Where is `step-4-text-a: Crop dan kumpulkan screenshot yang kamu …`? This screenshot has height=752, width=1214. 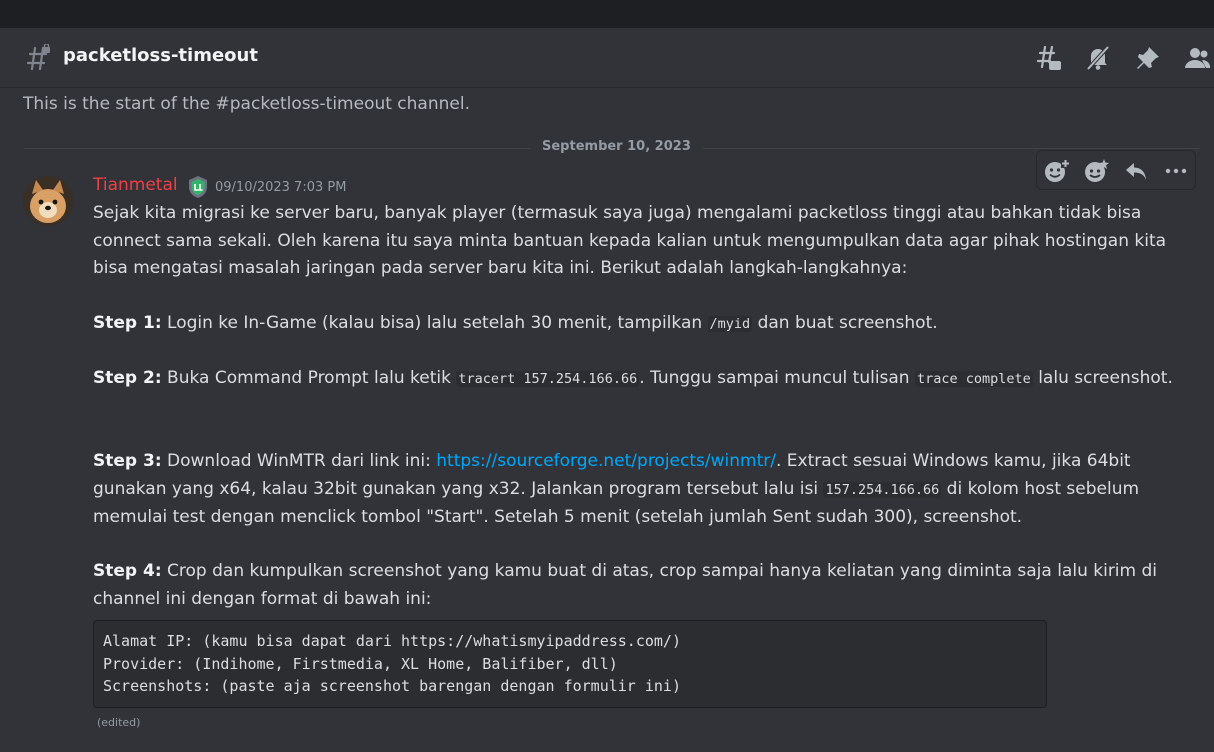
step-4-text-a: Crop dan kumpulkan screenshot yang kamu … is located at coordinates (625, 585).